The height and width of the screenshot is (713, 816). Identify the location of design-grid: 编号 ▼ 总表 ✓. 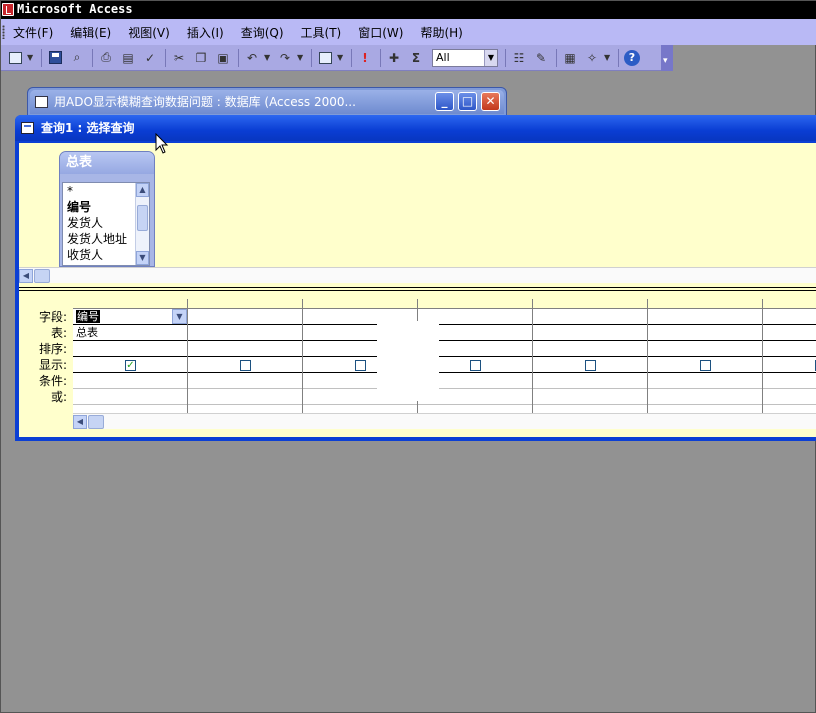
(444, 356).